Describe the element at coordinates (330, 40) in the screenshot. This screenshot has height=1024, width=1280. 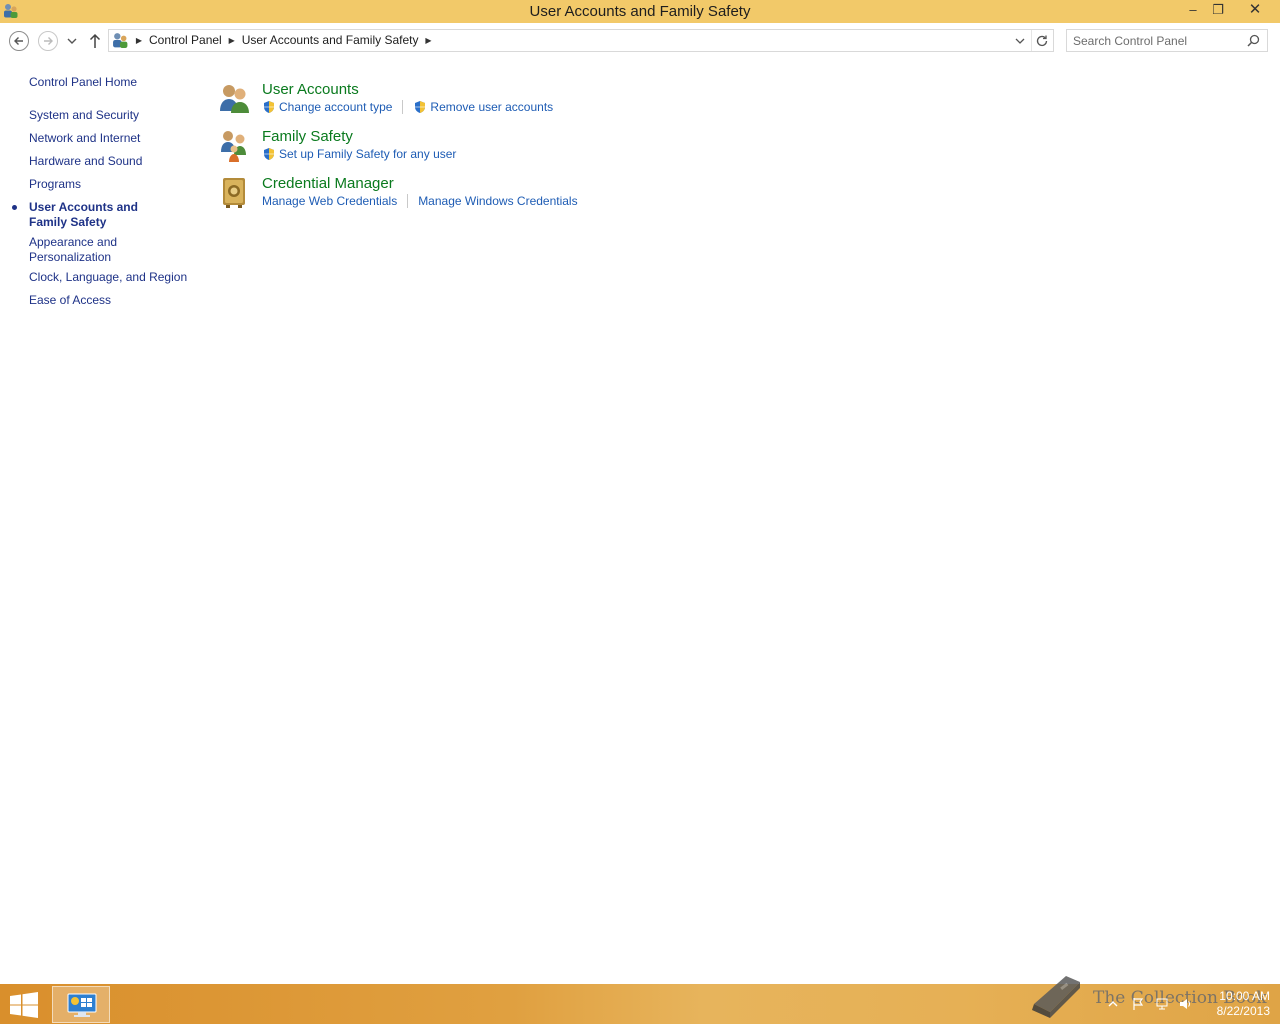
I see `breadcrumb-user-accounts: User Accounts and Family Safety` at that location.